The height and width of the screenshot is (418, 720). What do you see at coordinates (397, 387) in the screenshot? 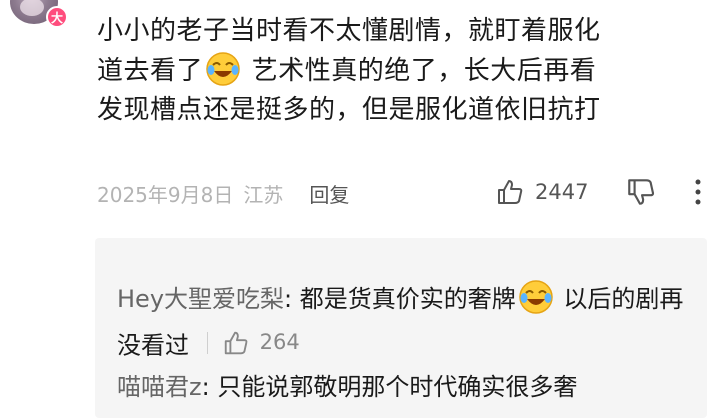
I see `reply-text: 只能说郭敬明那个时代确实很多奢` at bounding box center [397, 387].